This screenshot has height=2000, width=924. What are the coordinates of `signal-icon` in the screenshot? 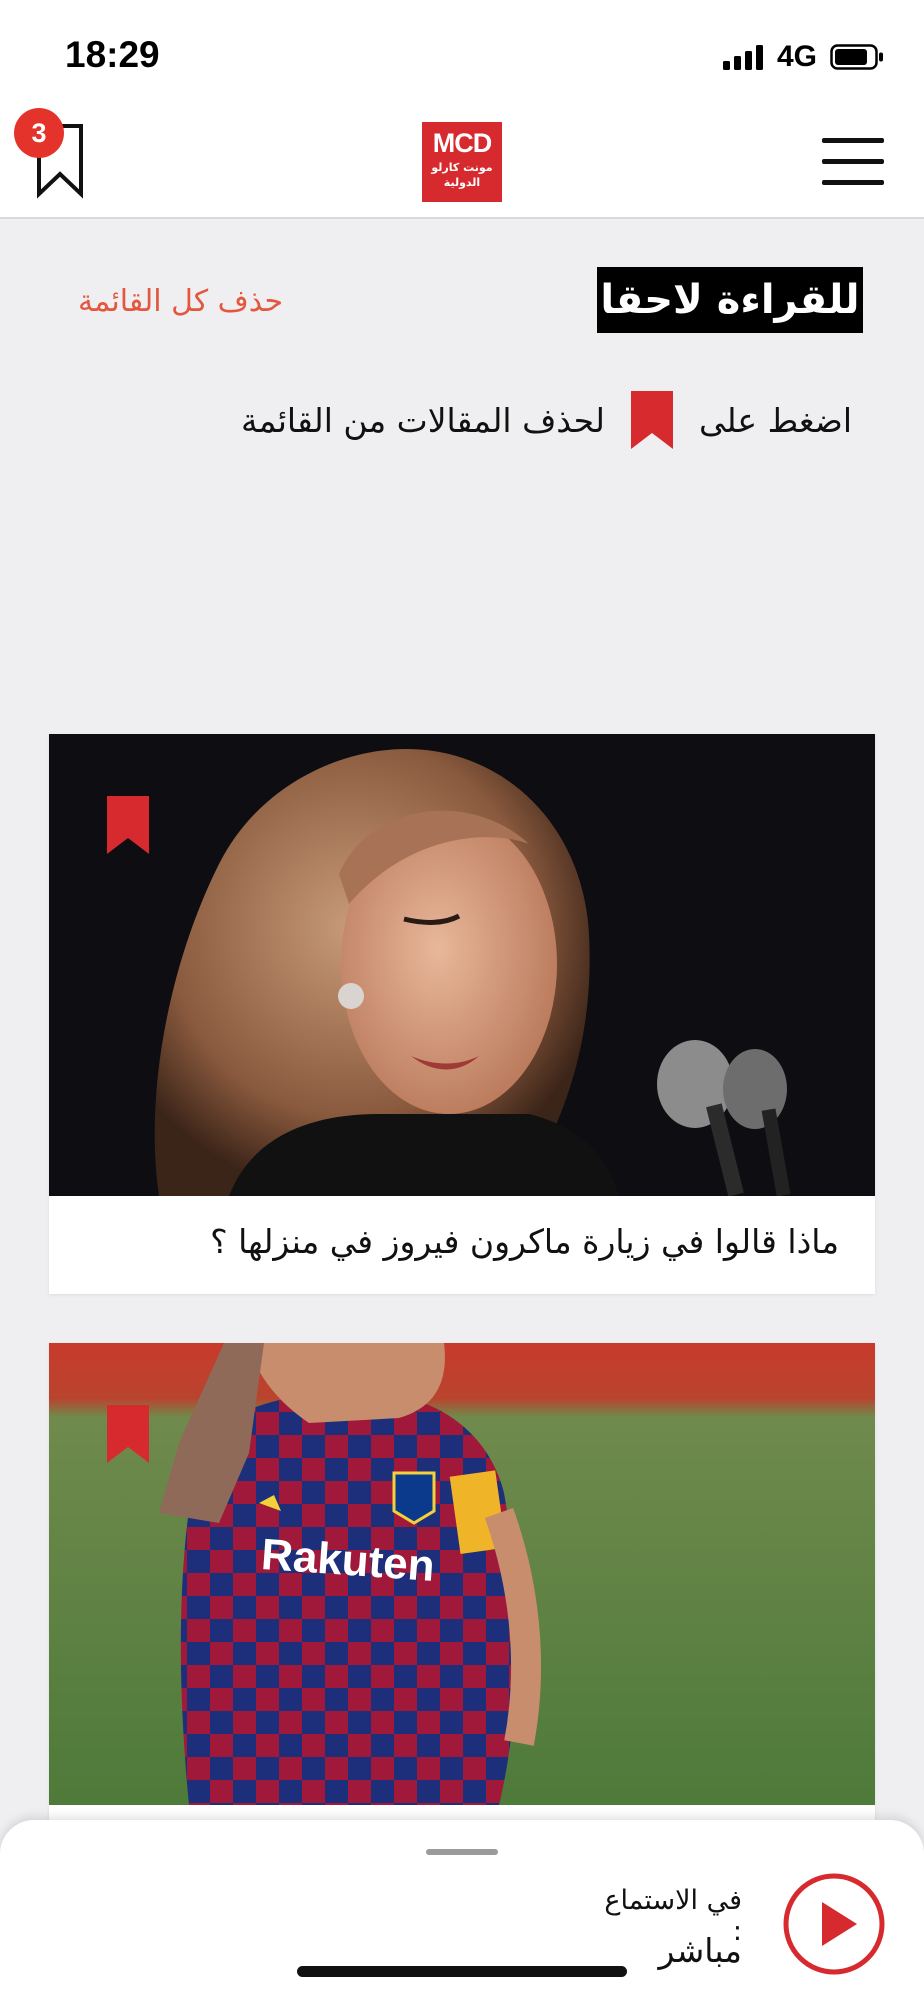 It's located at (745, 57).